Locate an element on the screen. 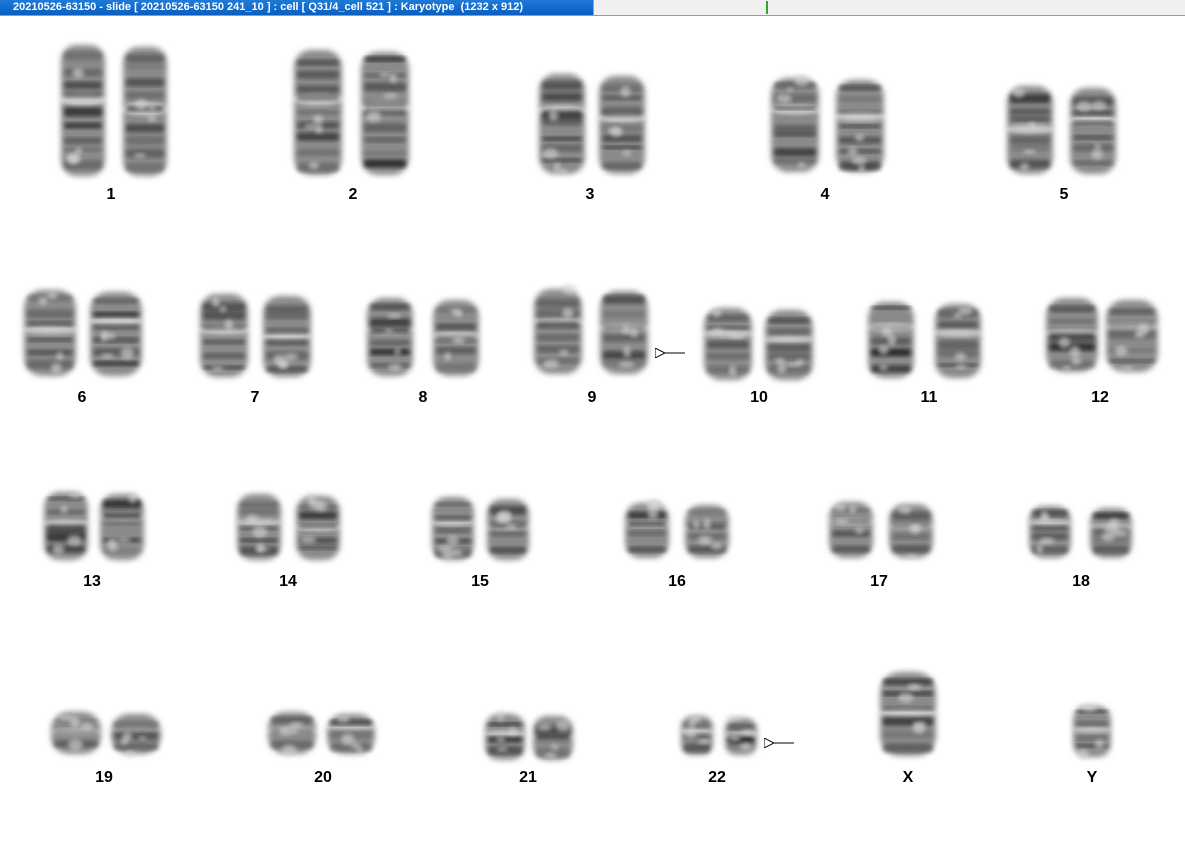  chromosome-label-14: 14 is located at coordinates (288, 581).